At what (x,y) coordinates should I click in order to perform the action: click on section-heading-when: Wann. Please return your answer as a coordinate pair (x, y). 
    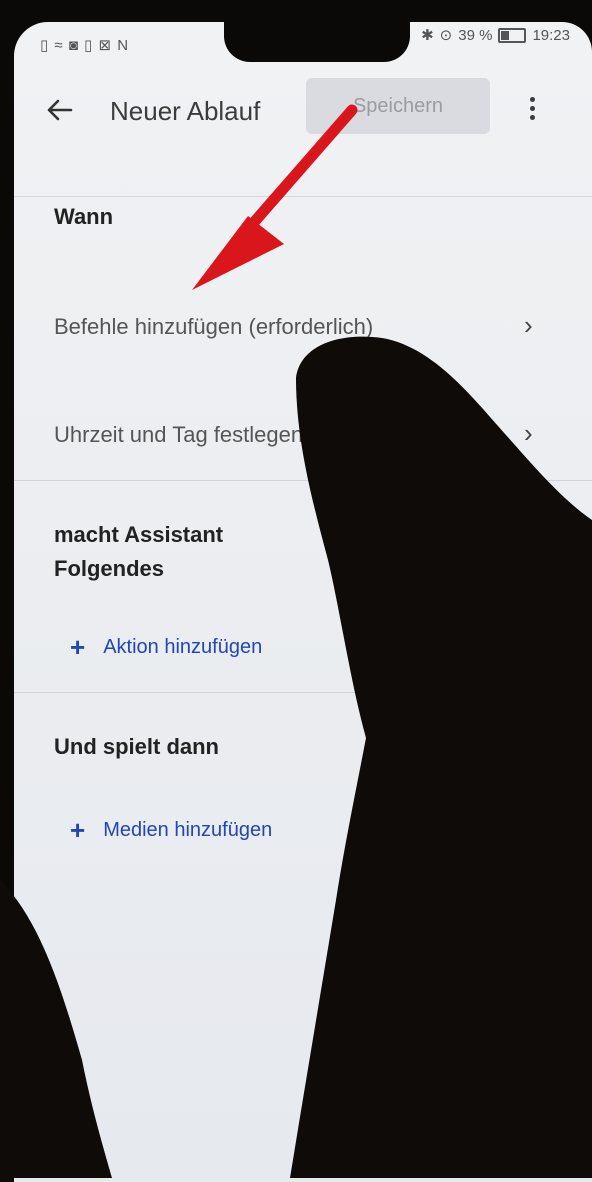
    Looking at the image, I should click on (84, 216).